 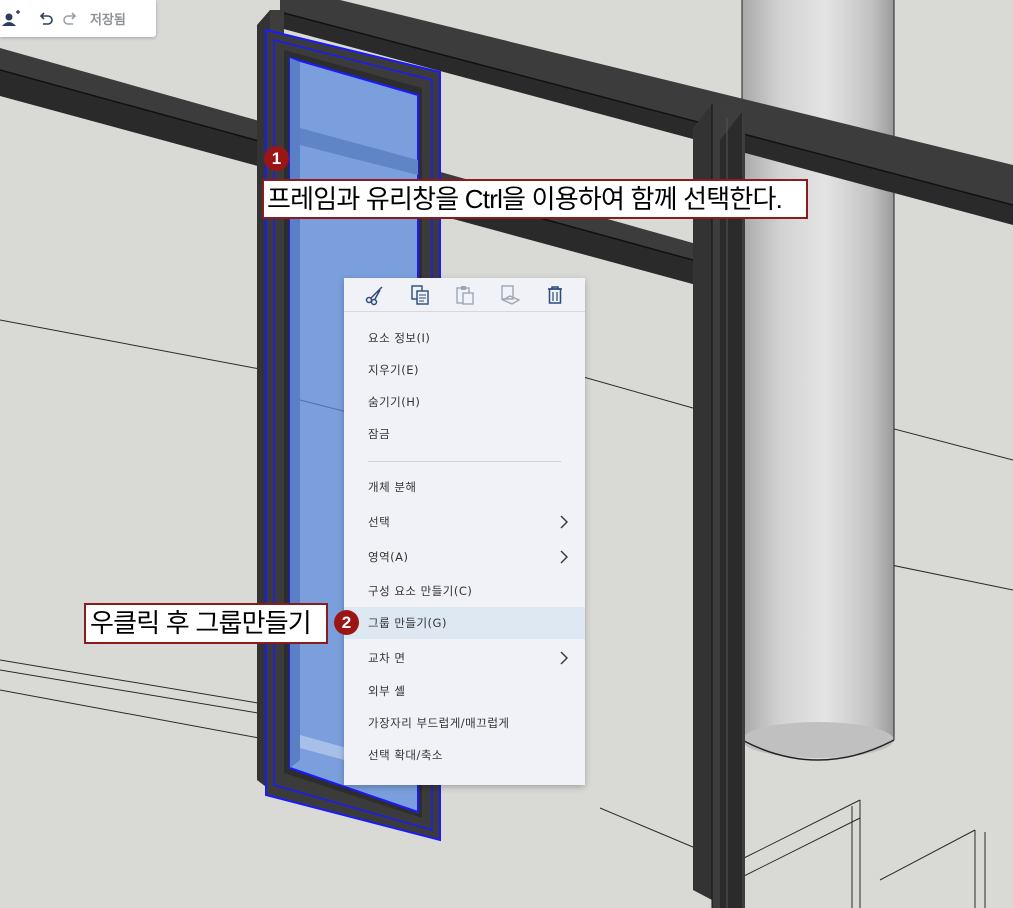 I want to click on menu-item-lock: 잠금, so click(x=464, y=434).